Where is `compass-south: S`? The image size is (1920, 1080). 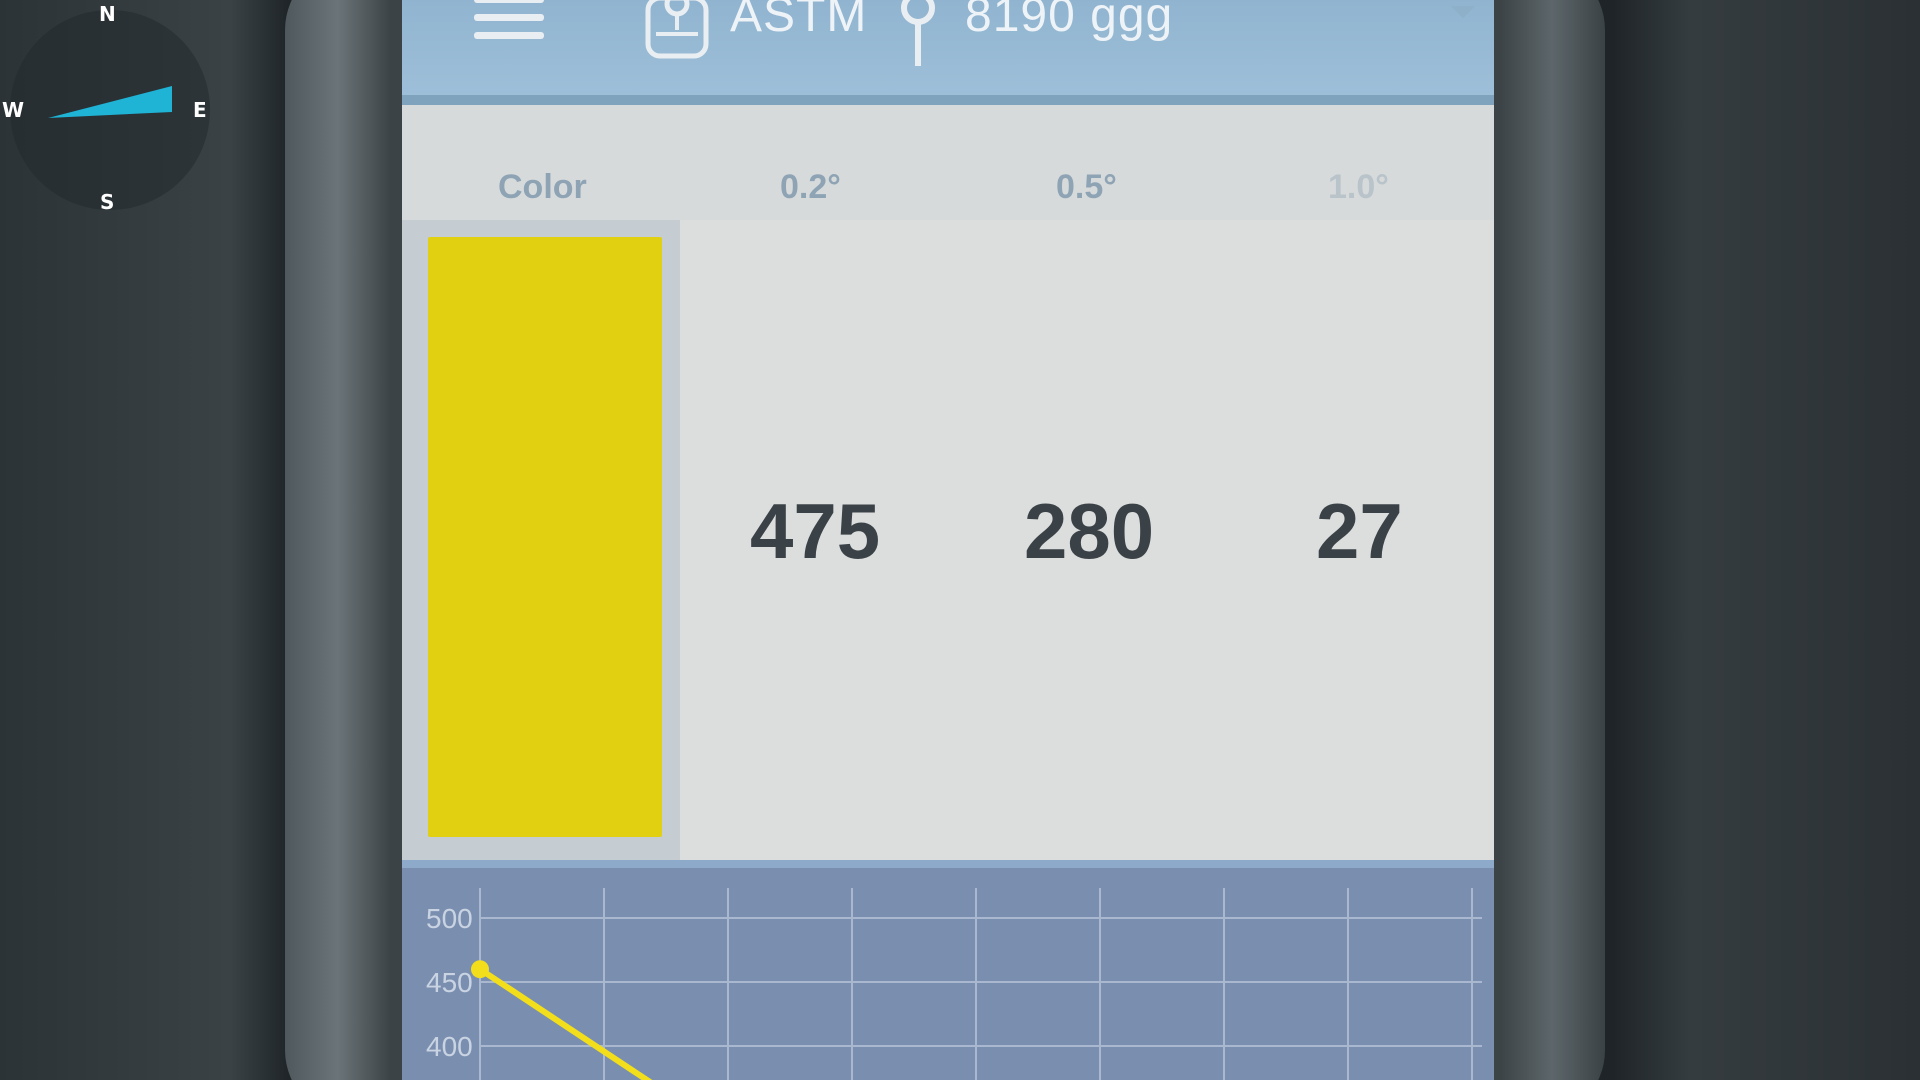
compass-south: S is located at coordinates (107, 202).